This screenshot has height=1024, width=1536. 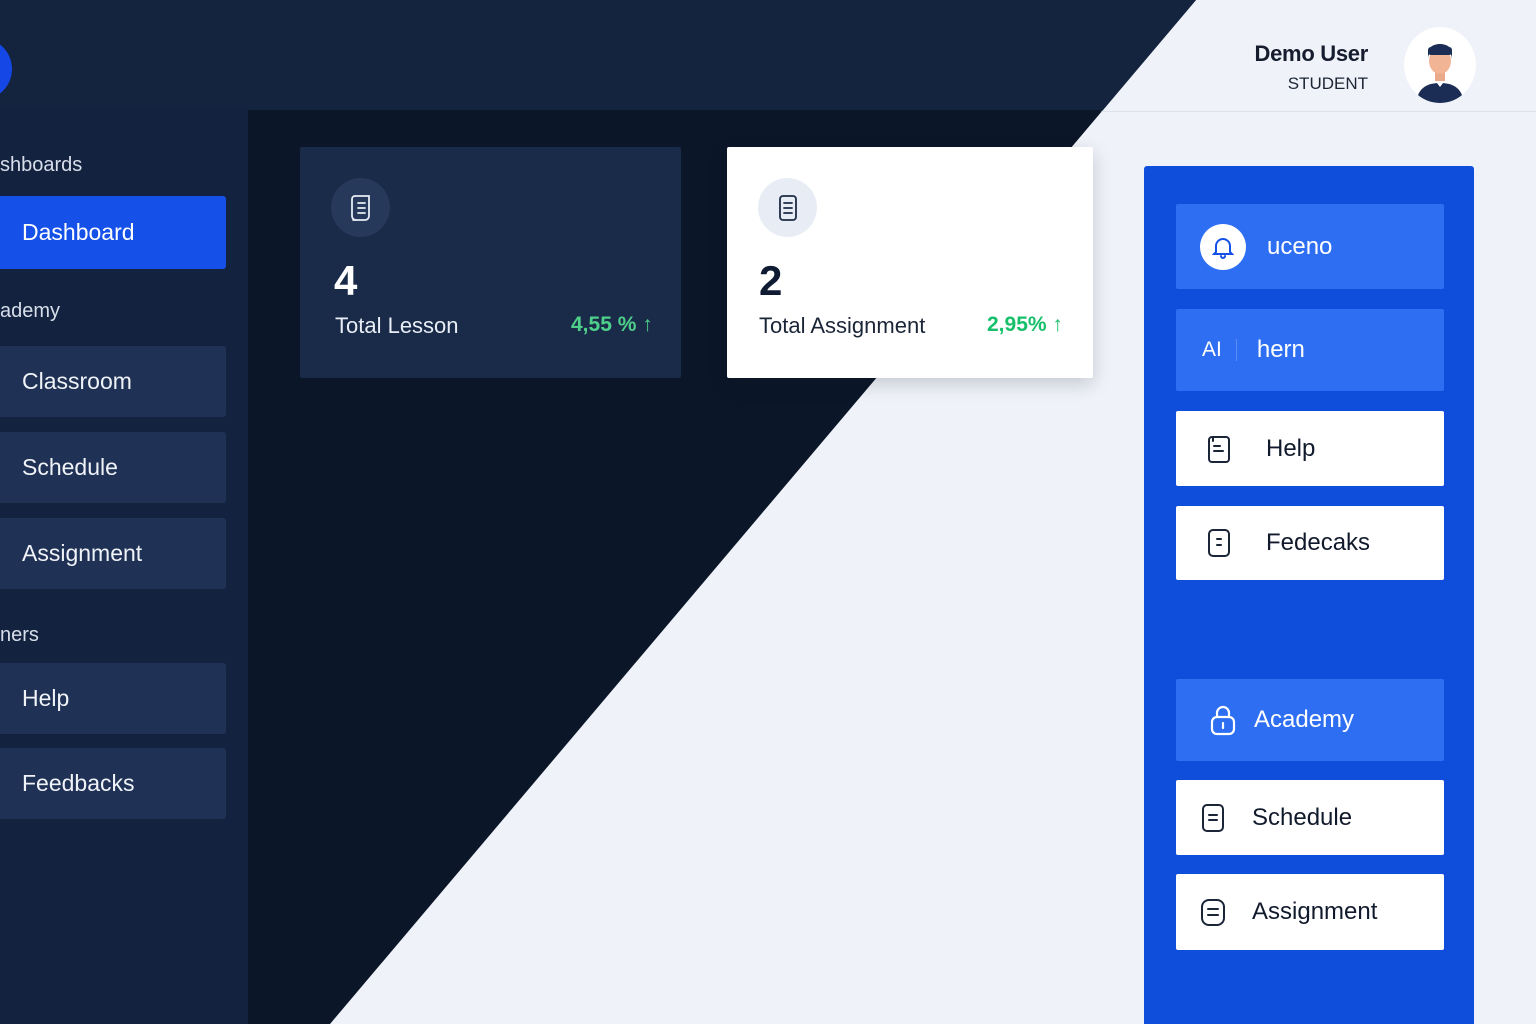 I want to click on panel-item-assignment: Assignment, so click(x=1310, y=912).